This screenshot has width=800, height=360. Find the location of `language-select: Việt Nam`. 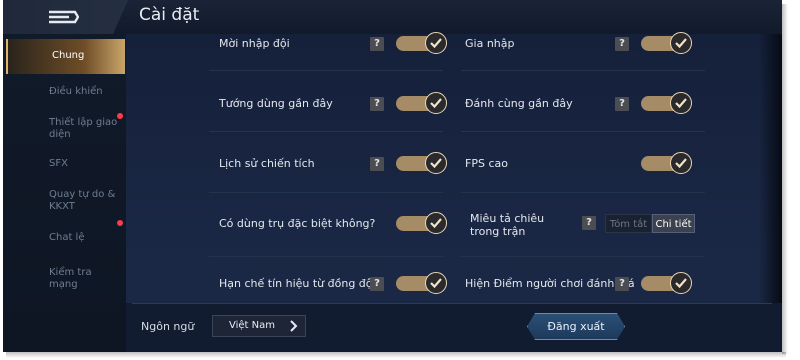

language-select: Việt Nam is located at coordinates (259, 326).